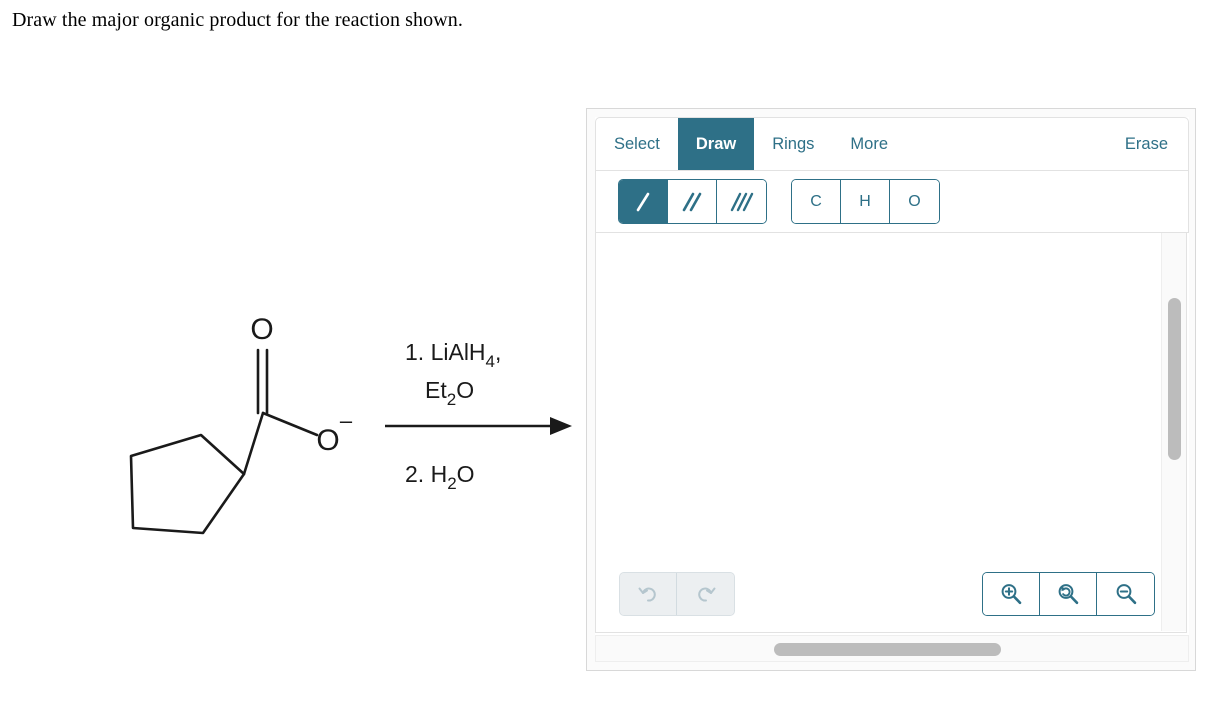 The width and height of the screenshot is (1222, 714). I want to click on reaction-scheme-svg: O O – 1. LiAlH4, Et2O 2. H2O, so click(350, 424).